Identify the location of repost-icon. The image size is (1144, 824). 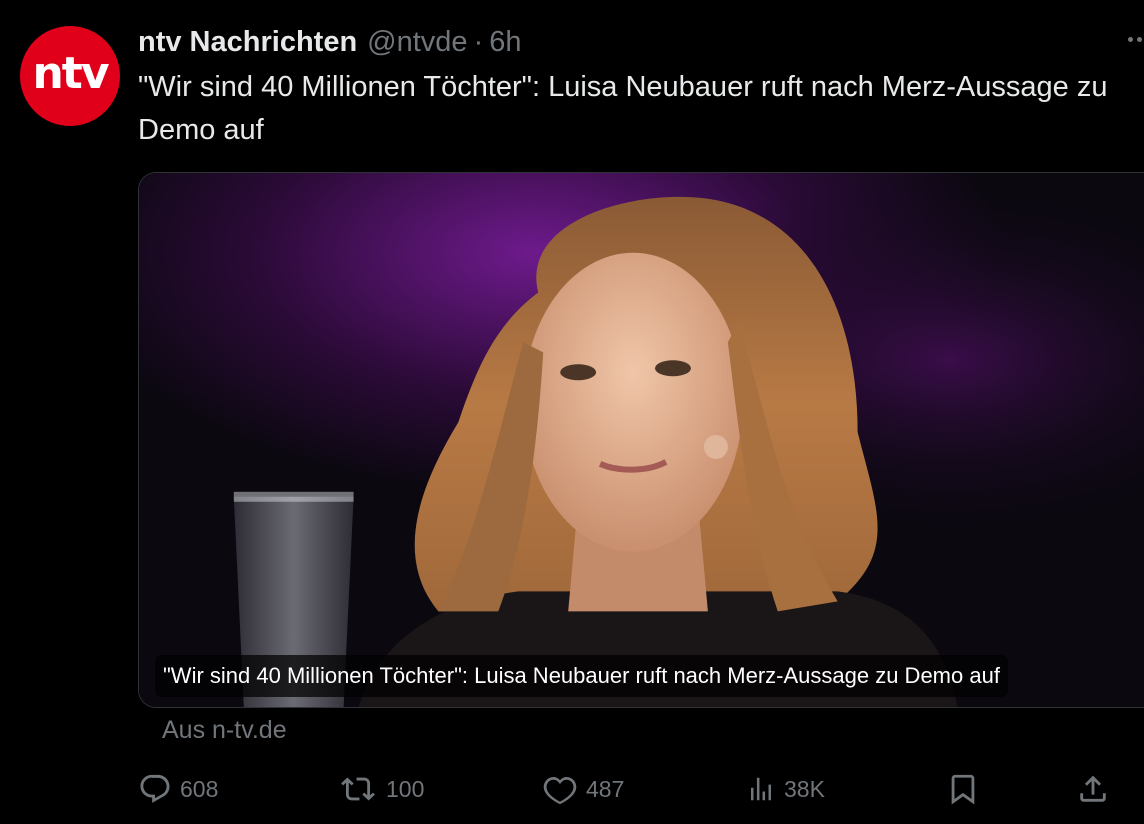
(358, 789).